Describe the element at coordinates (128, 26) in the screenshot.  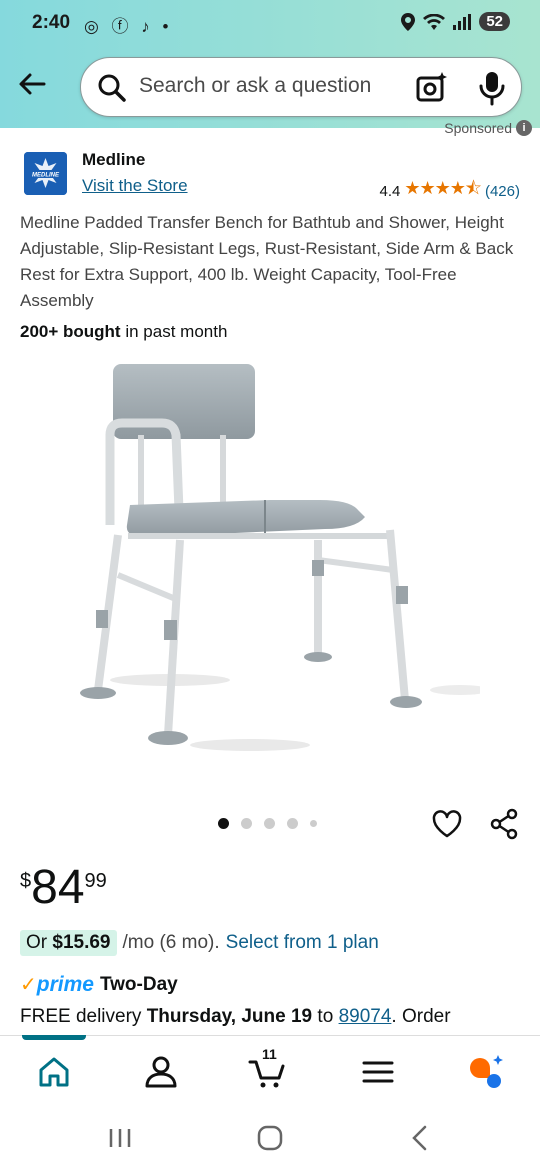
I see `notification-icons: ◎ ⓕ ♪ •` at that location.